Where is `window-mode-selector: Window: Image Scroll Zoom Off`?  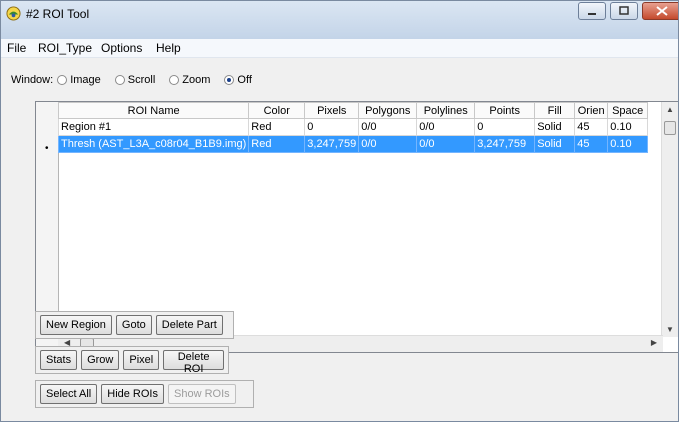 window-mode-selector: Window: Image Scroll Zoom Off is located at coordinates (138, 80).